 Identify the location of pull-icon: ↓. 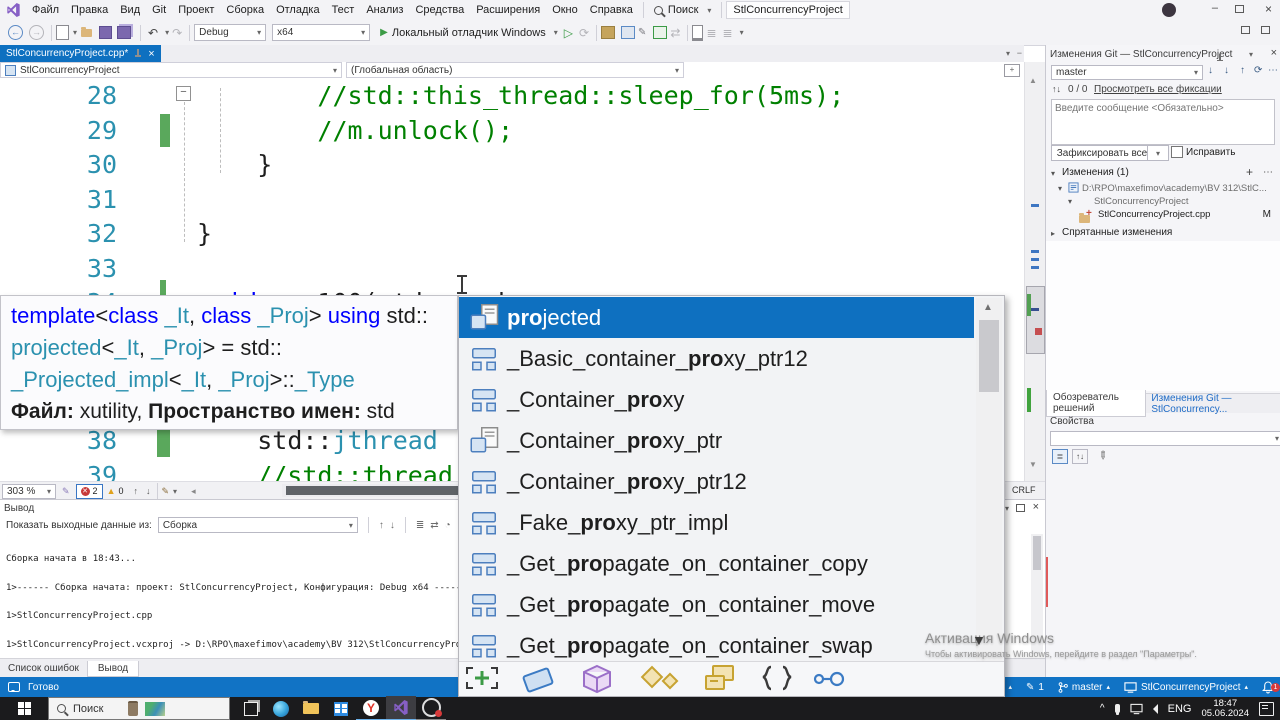
(1226, 70).